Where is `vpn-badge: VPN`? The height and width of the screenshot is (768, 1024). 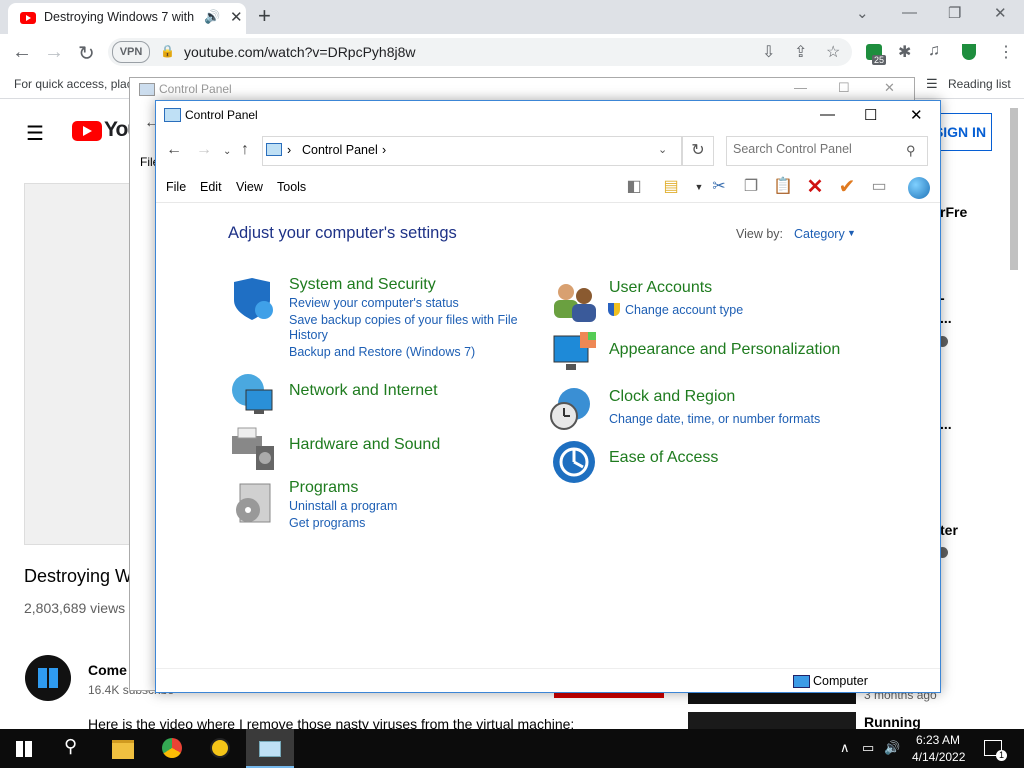 vpn-badge: VPN is located at coordinates (131, 52).